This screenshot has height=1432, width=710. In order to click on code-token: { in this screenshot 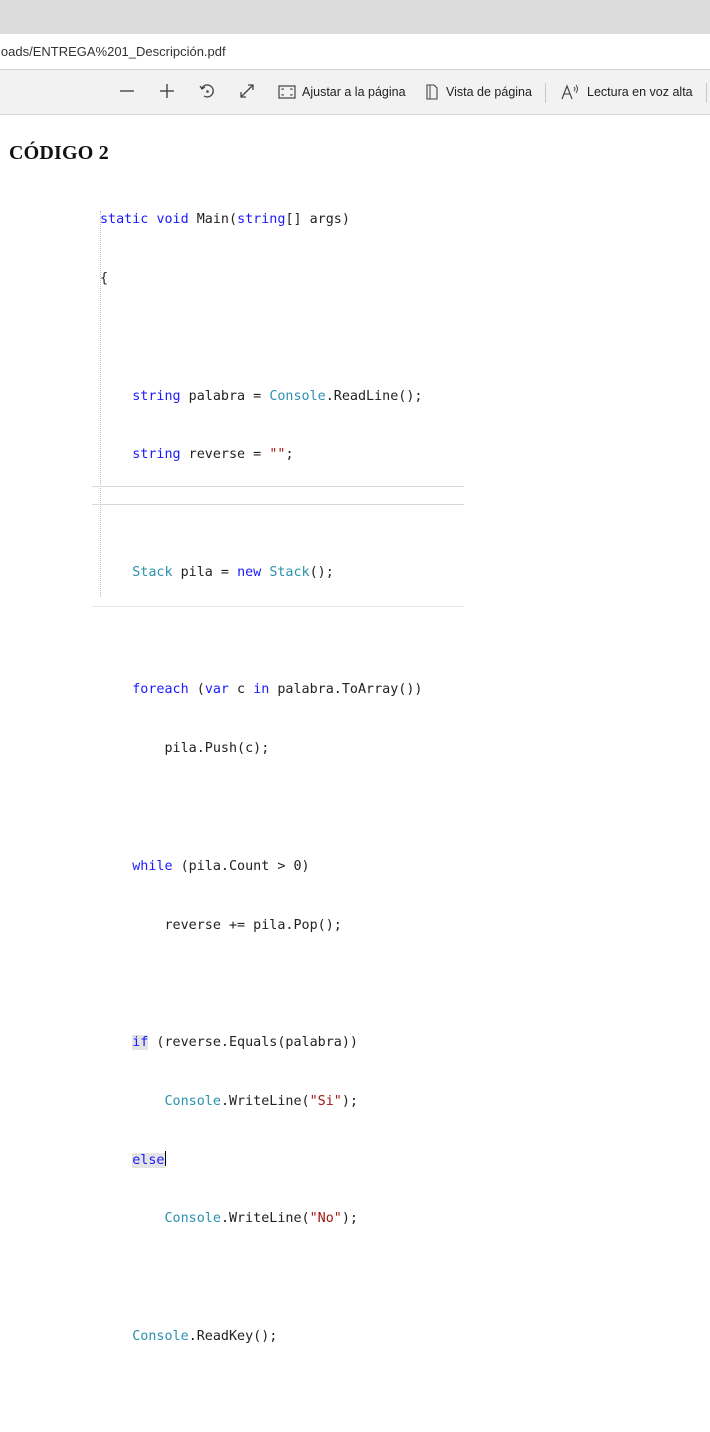, I will do `click(104, 278)`.